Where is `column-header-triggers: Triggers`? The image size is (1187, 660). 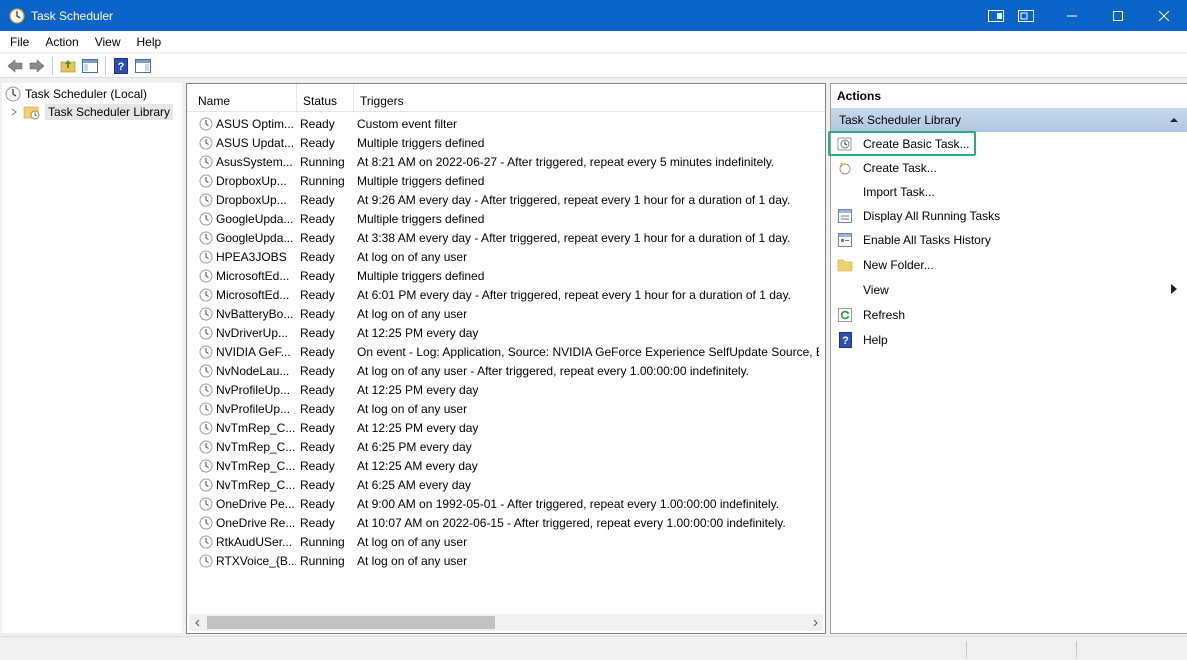 column-header-triggers: Triggers is located at coordinates (589, 98).